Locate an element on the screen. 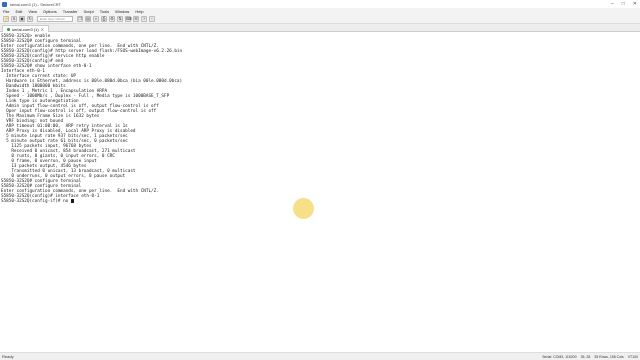  maximize-button: □ is located at coordinates (623, 4).